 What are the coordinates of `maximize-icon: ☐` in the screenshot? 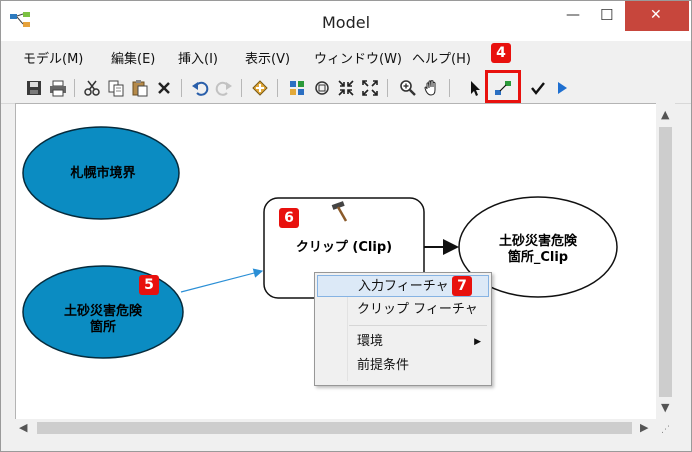 It's located at (607, 15).